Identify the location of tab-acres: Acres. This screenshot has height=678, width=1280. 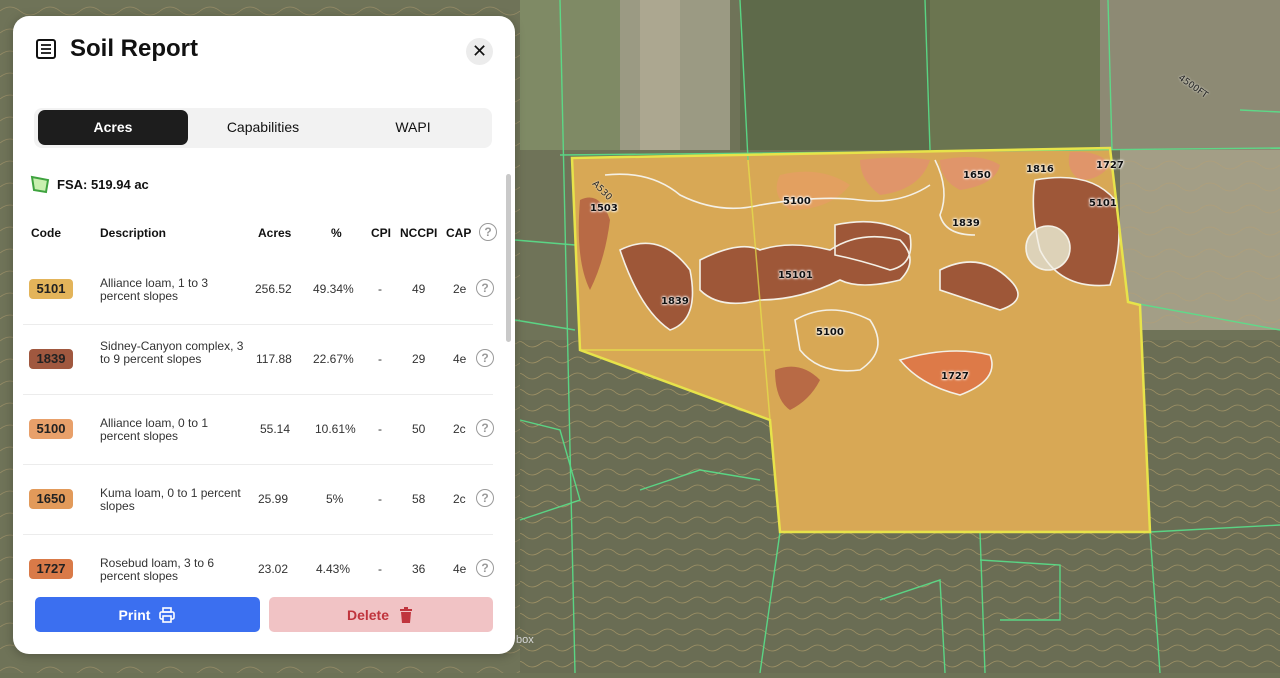
(113, 127).